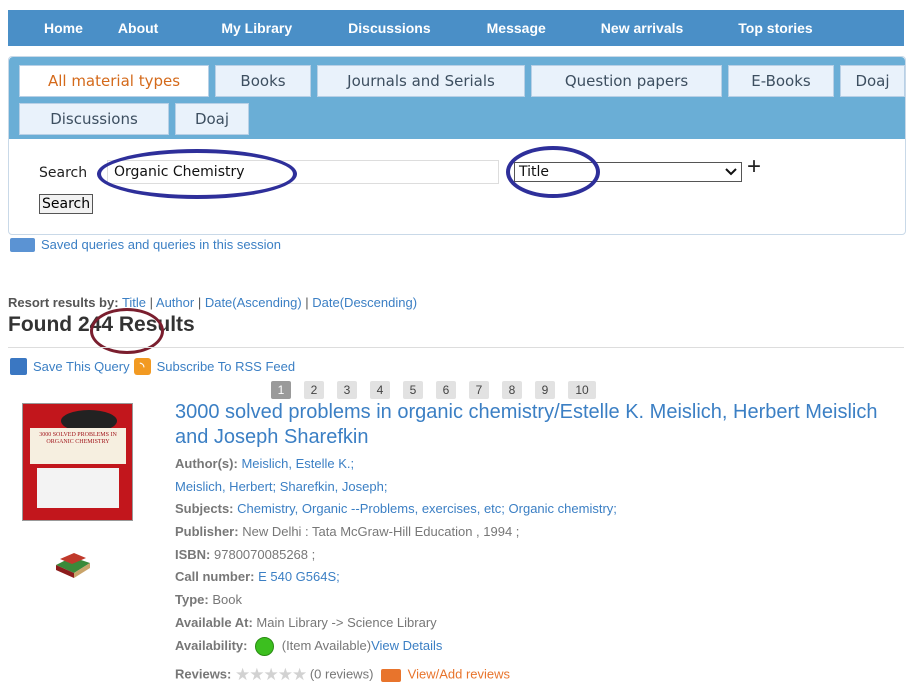  Describe the element at coordinates (391, 675) in the screenshot. I see `review-comment-icon` at that location.